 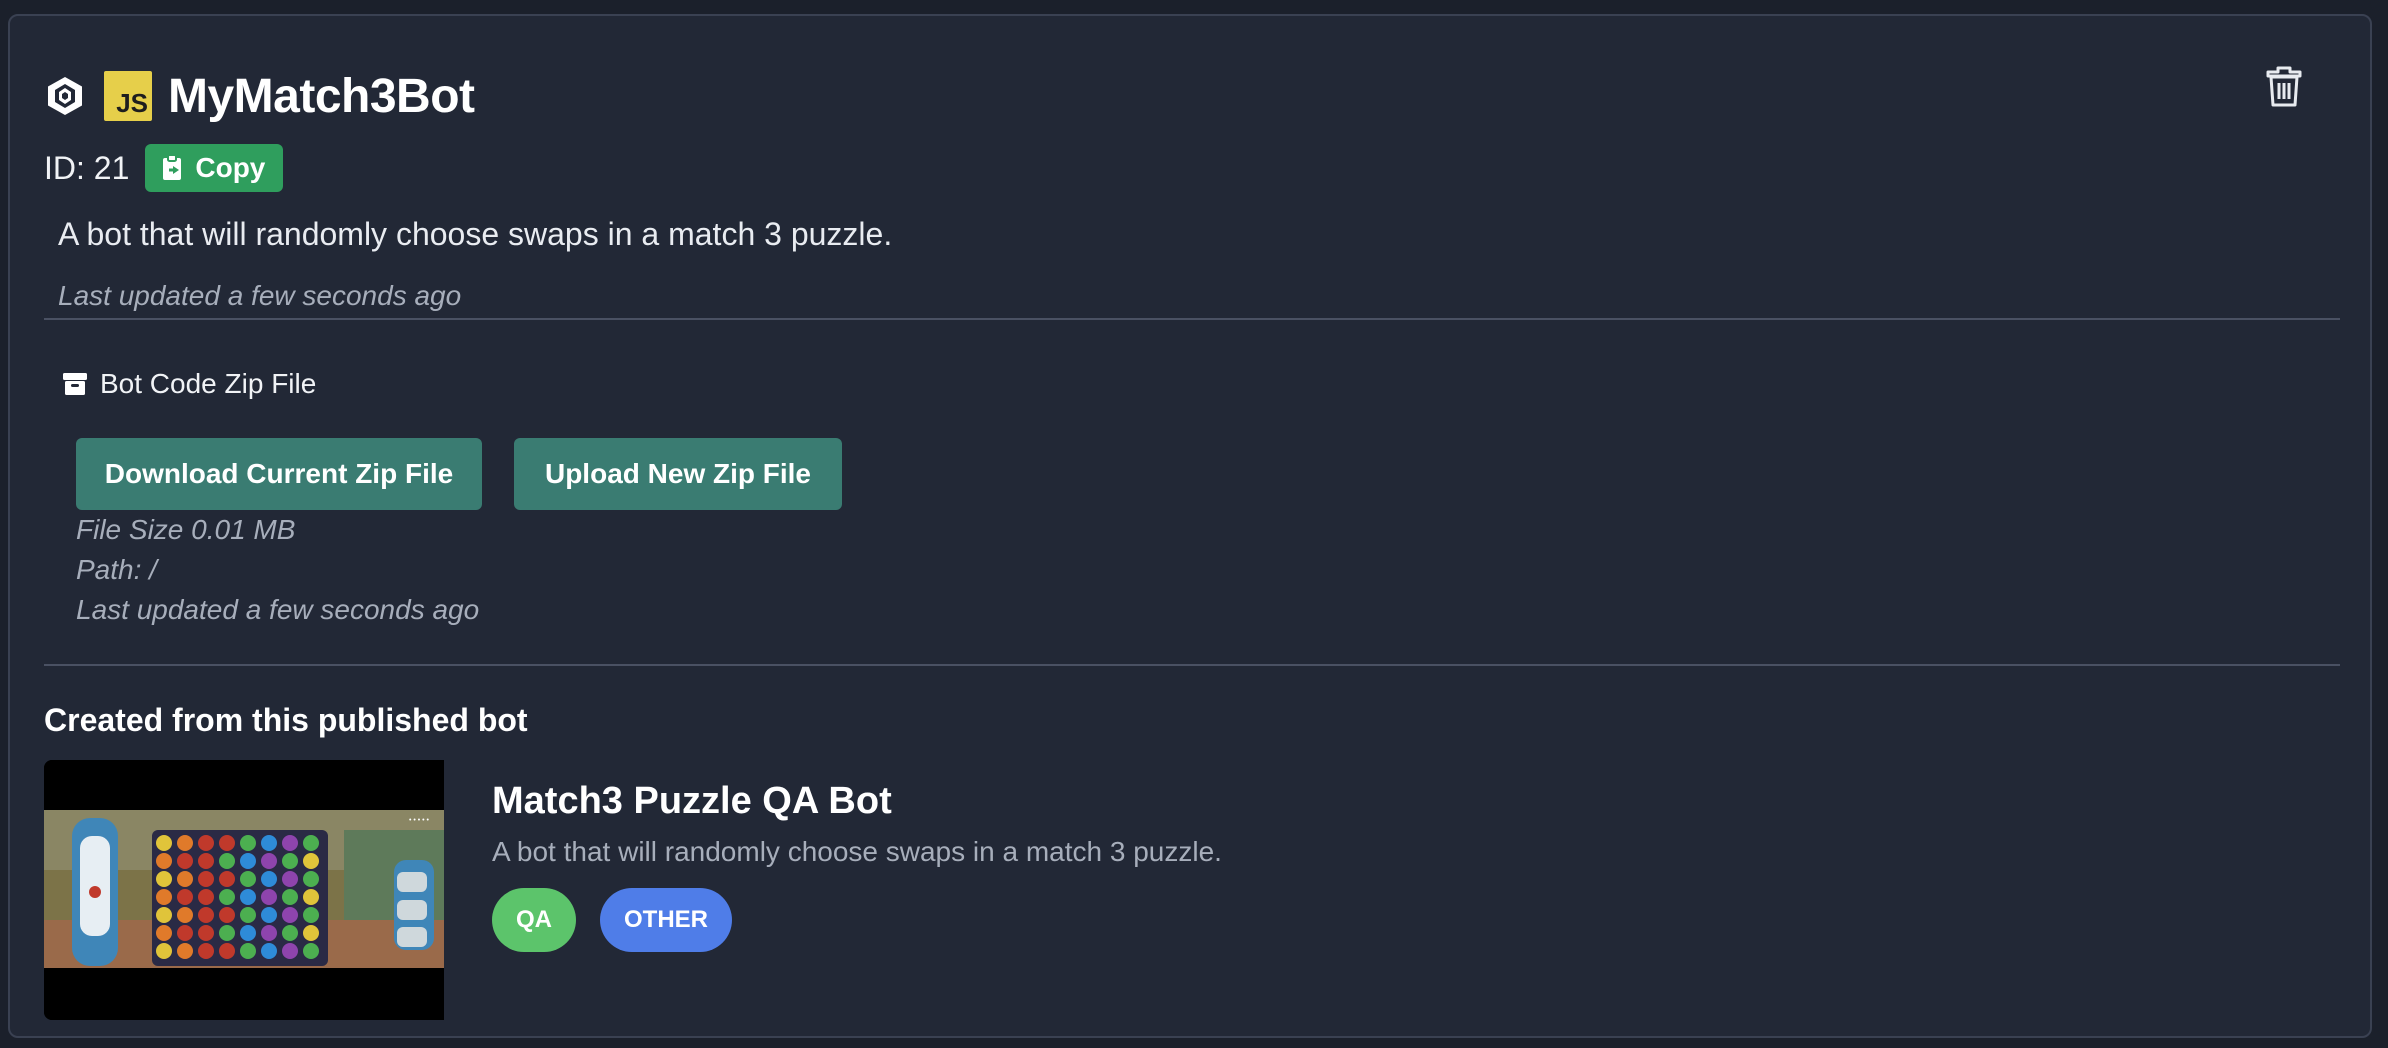 What do you see at coordinates (278, 609) in the screenshot?
I see `zip-last-updated: Last updated a few seconds ago` at bounding box center [278, 609].